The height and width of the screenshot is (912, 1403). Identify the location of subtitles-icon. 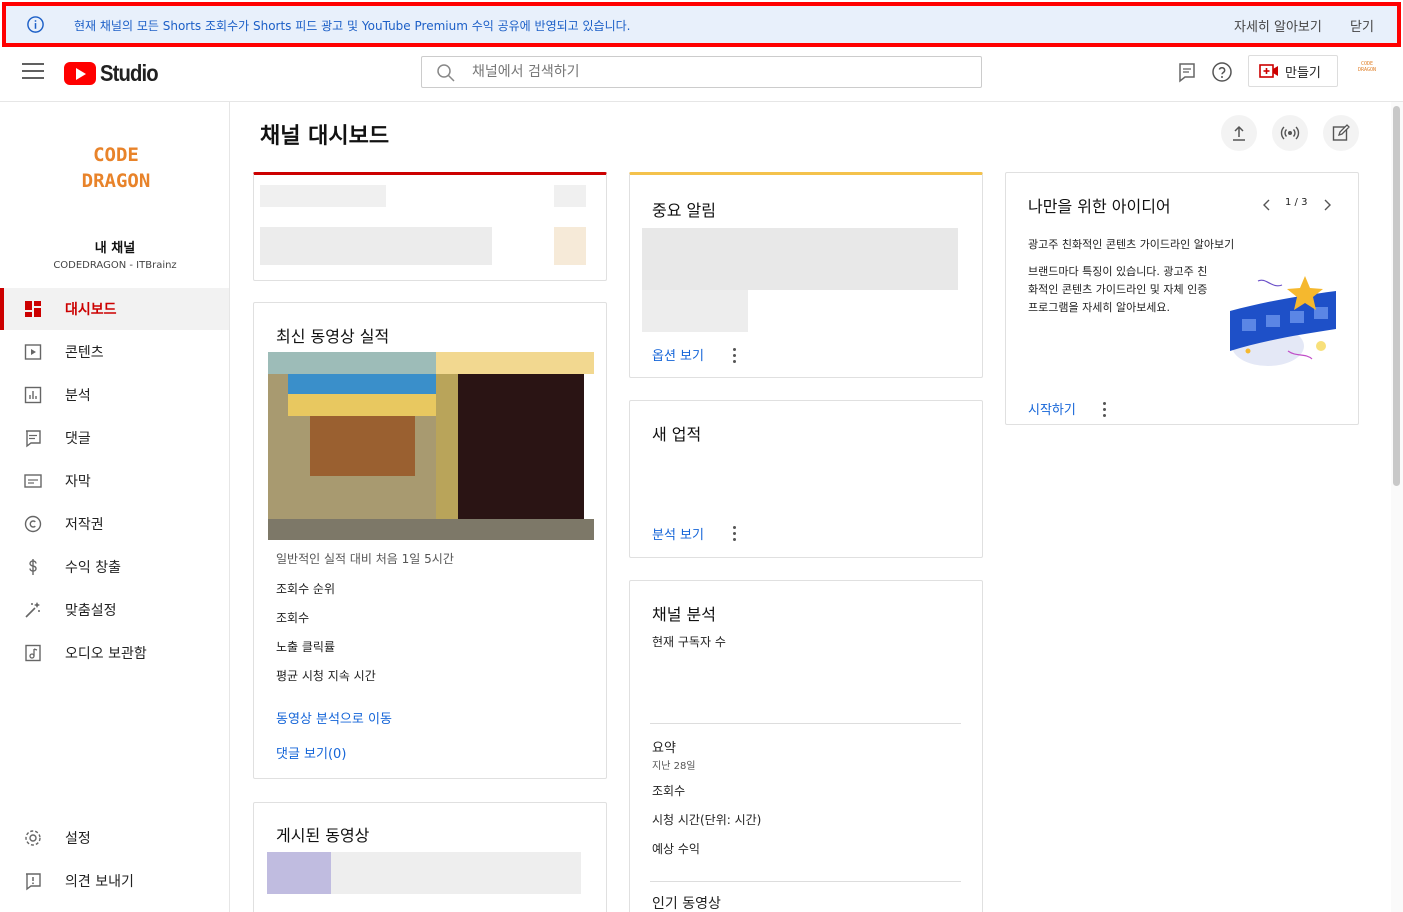
(33, 481).